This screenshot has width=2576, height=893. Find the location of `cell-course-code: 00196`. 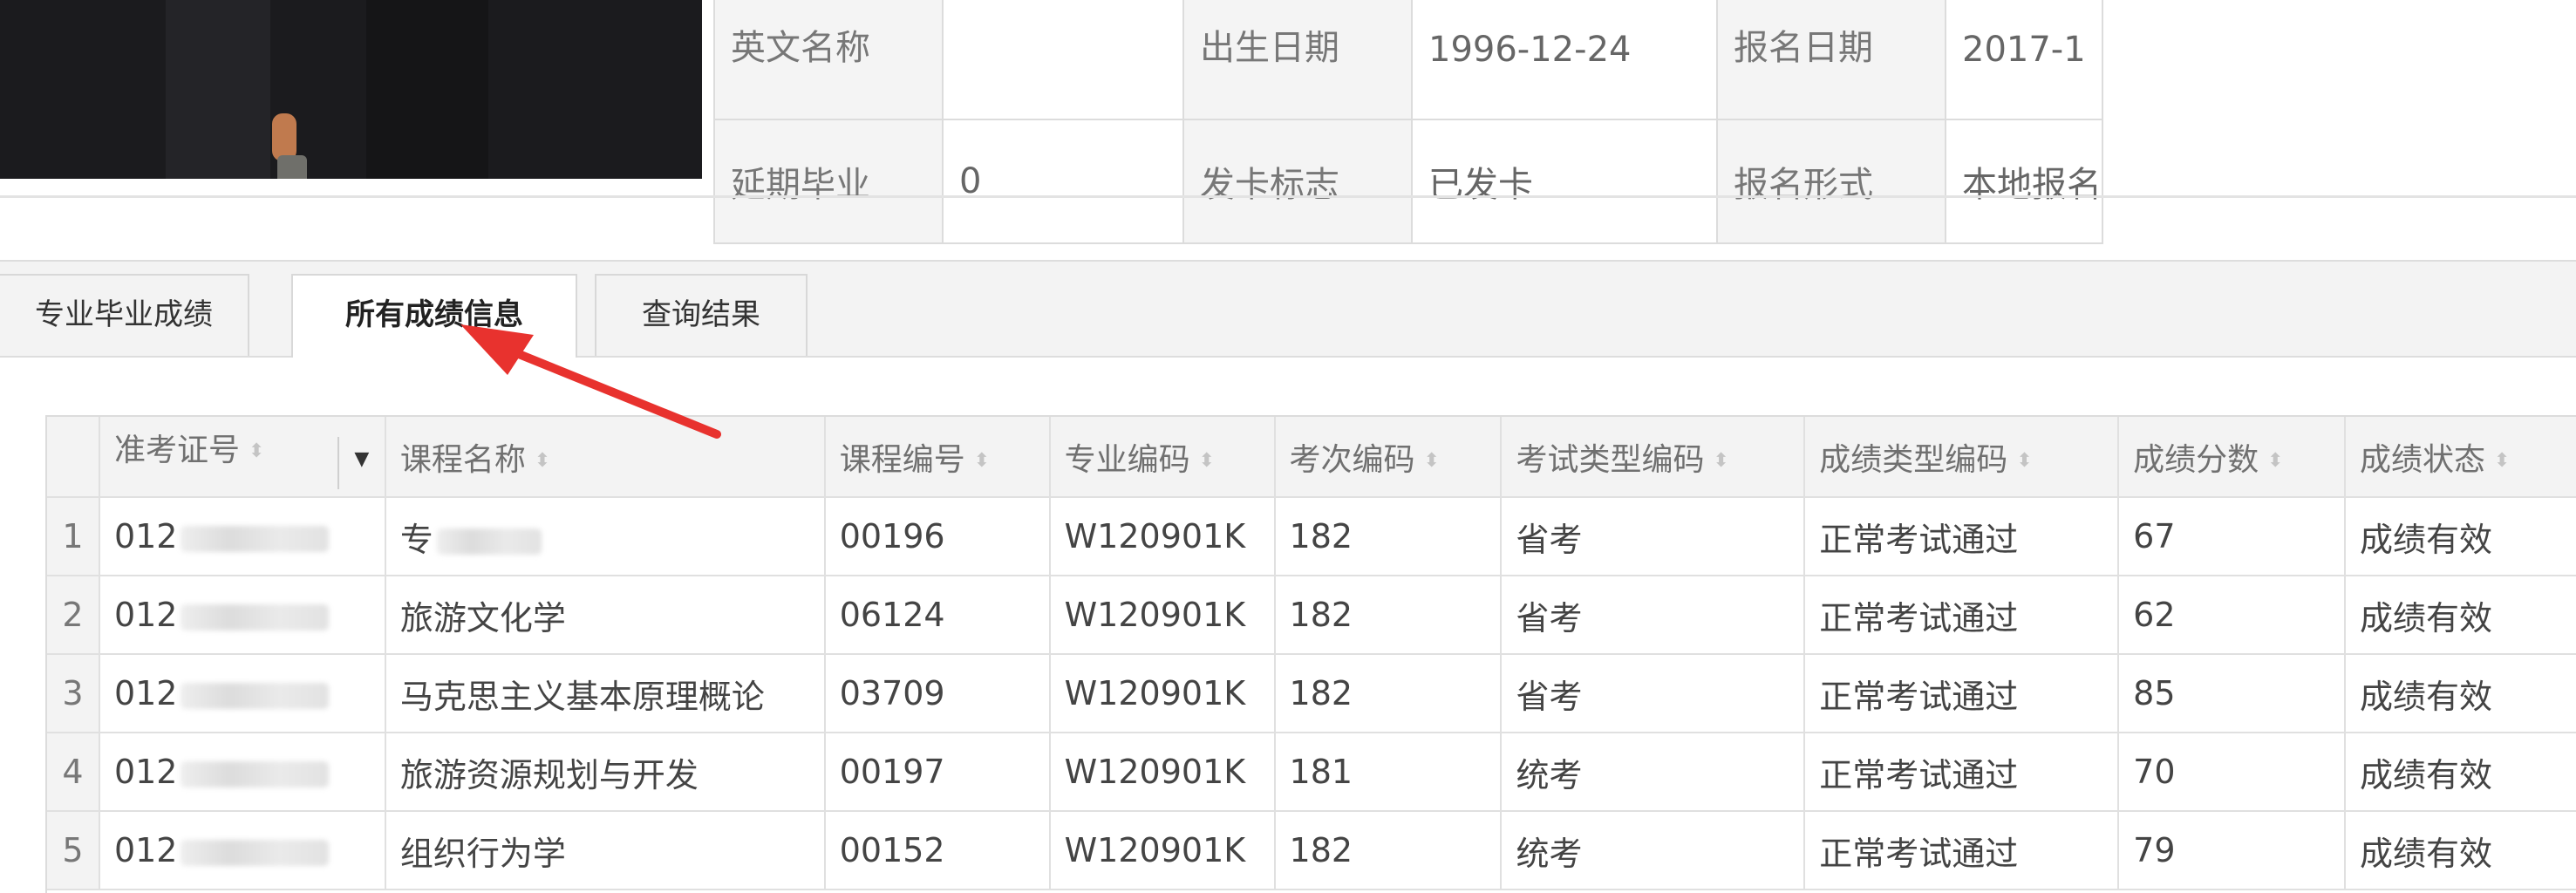

cell-course-code: 00196 is located at coordinates (937, 536).